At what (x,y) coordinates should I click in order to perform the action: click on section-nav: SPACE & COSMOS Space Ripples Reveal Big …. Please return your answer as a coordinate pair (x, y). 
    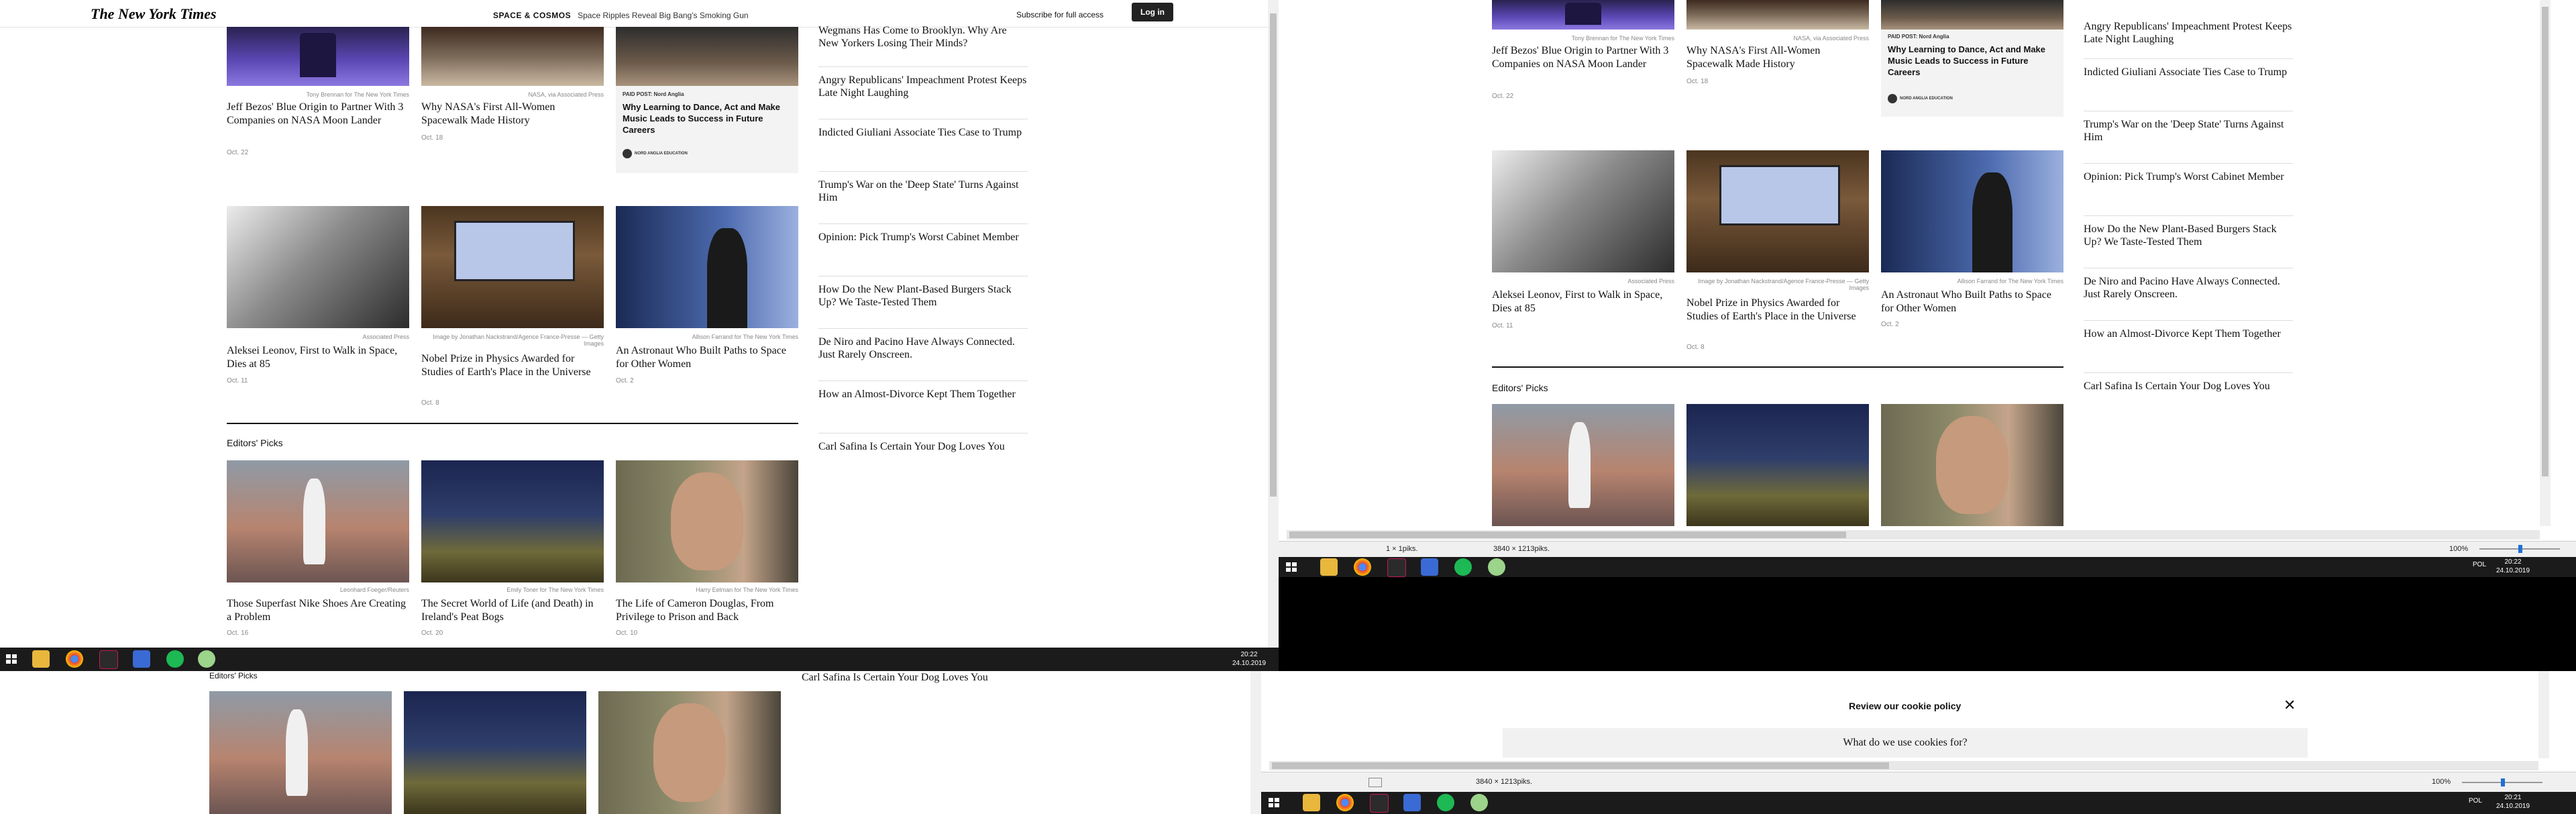
    Looking at the image, I should click on (621, 15).